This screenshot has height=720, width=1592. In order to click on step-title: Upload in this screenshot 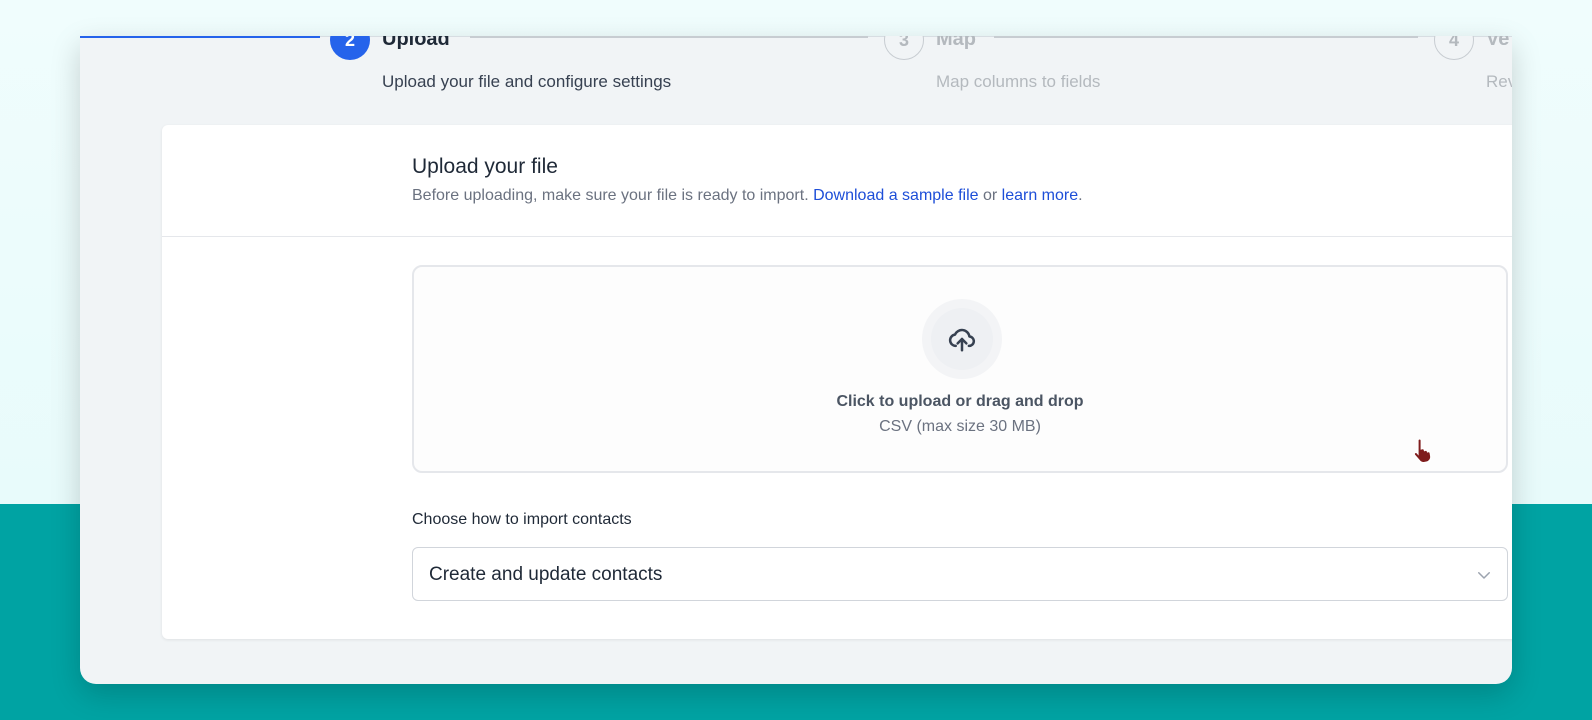, I will do `click(416, 43)`.